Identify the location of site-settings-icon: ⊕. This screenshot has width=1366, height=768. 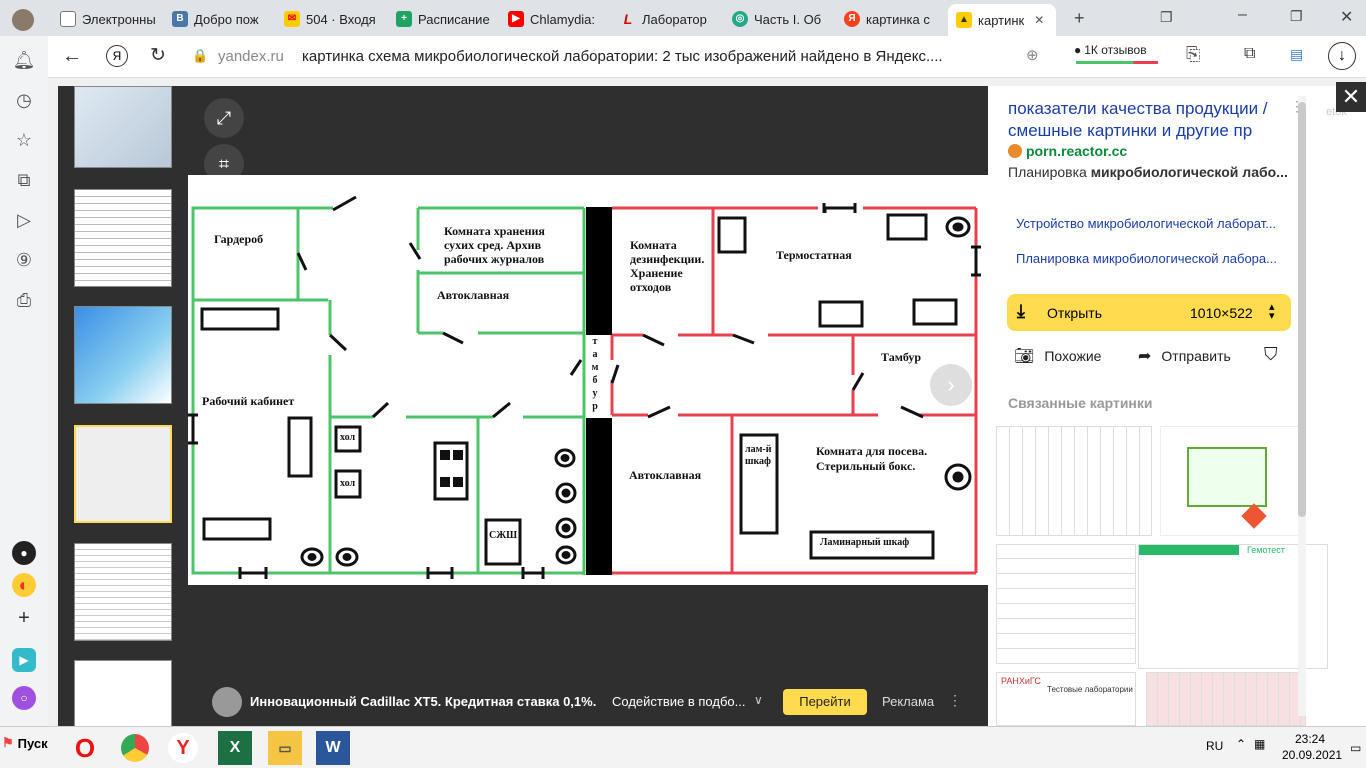
(1032, 55).